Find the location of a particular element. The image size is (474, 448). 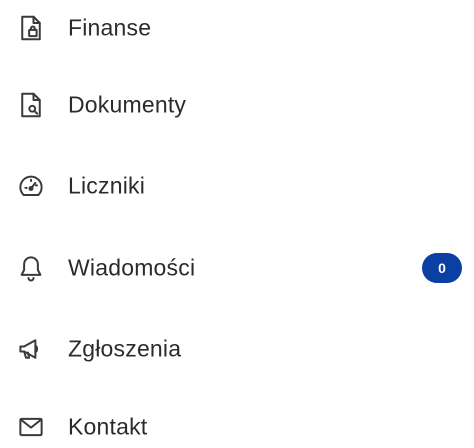

menu-item-dokumenty: Dokumenty is located at coordinates (237, 105).